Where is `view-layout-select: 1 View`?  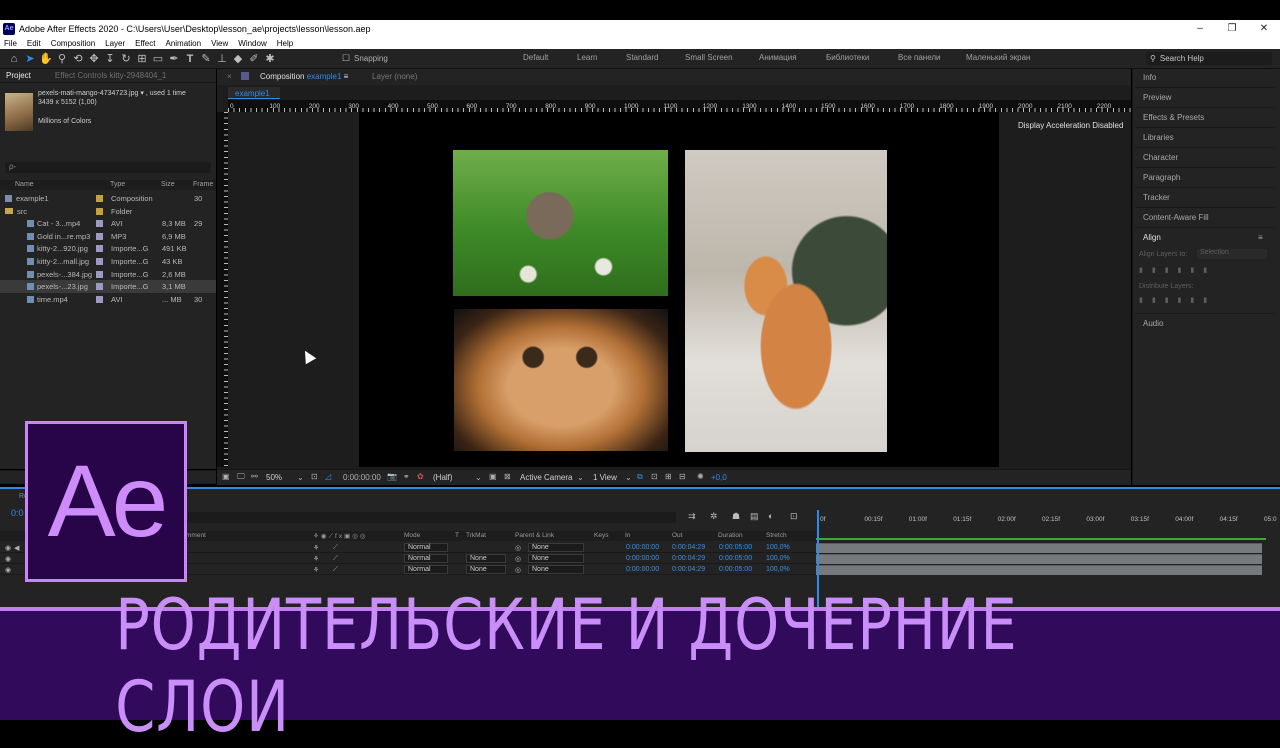 view-layout-select: 1 View is located at coordinates (605, 477).